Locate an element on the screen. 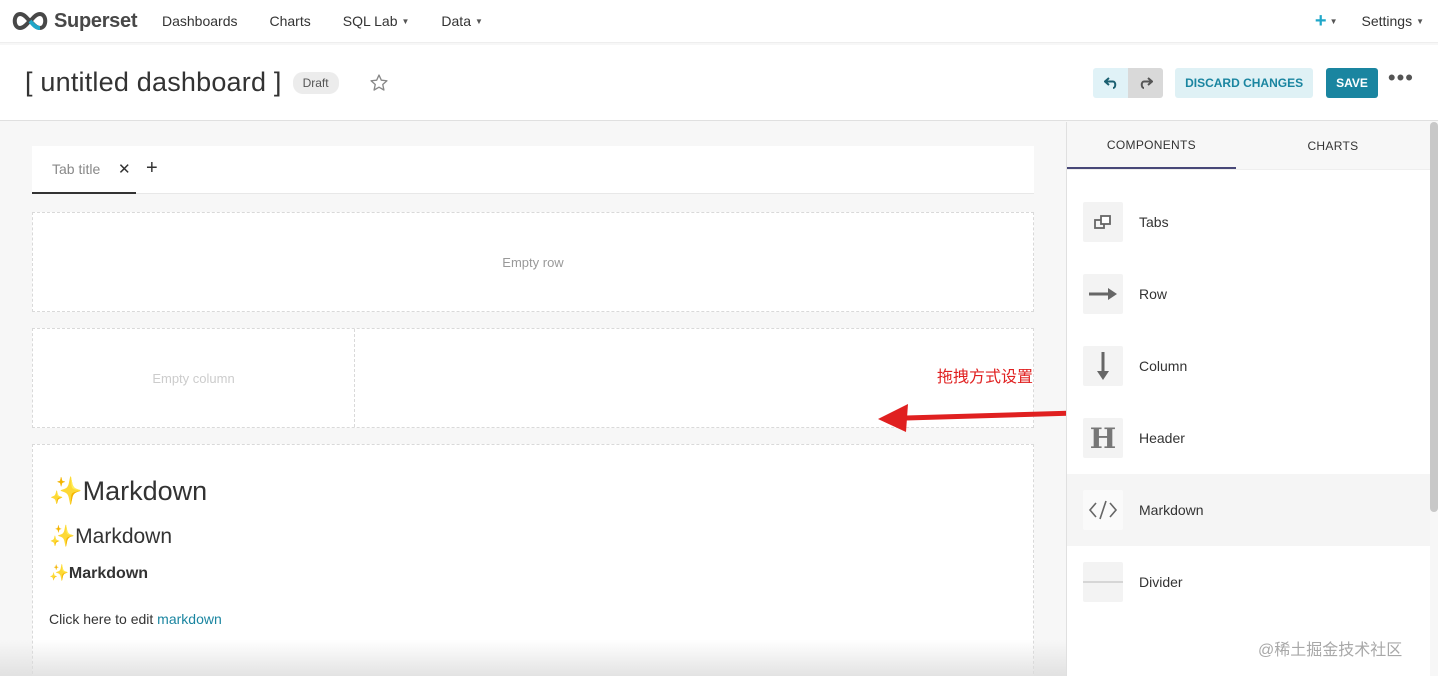 This screenshot has height=676, width=1438. tab-charts: CHARTS is located at coordinates (1333, 145).